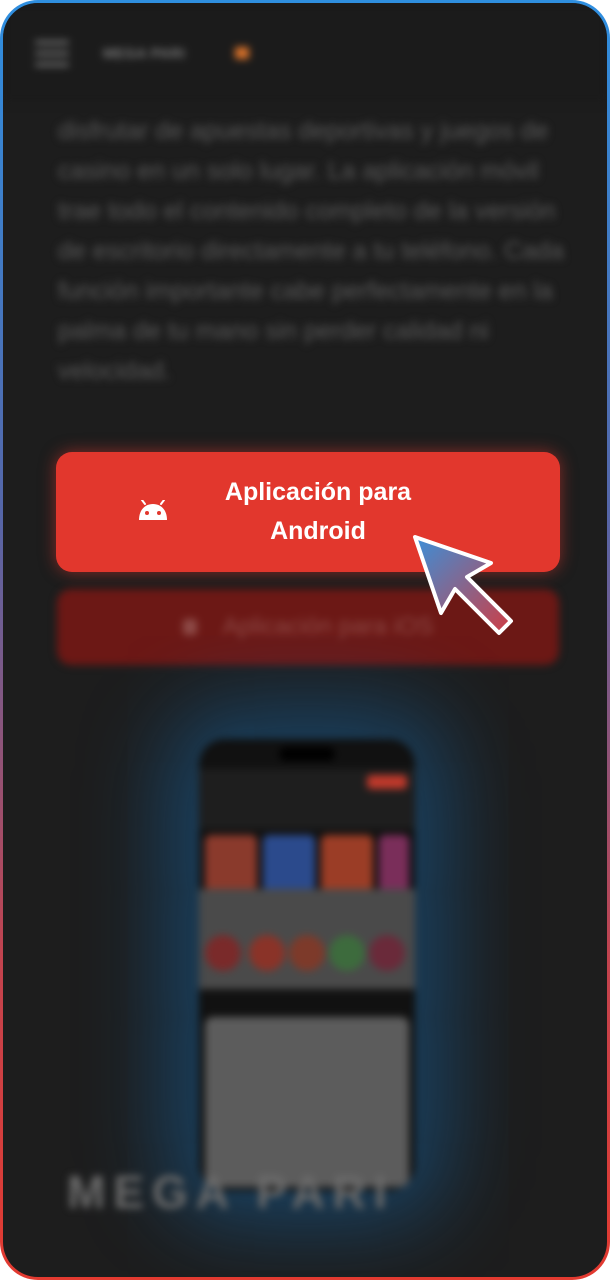 The image size is (610, 1280). What do you see at coordinates (307, 1102) in the screenshot?
I see `phone-bet-list` at bounding box center [307, 1102].